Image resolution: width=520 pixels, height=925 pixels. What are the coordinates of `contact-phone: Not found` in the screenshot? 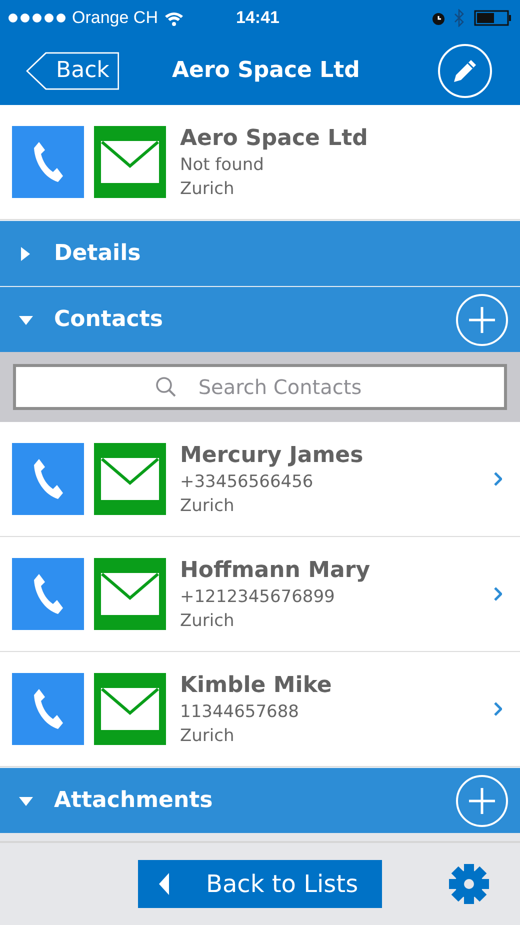 It's located at (222, 164).